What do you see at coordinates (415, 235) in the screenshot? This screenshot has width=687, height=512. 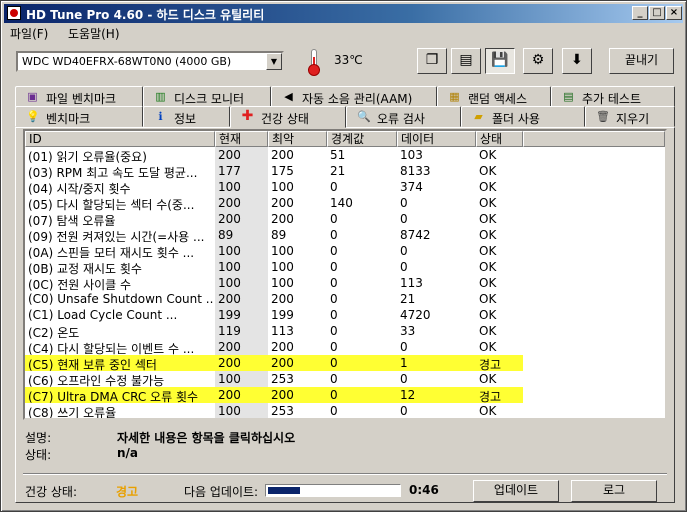 I see `cell-data: 8742` at bounding box center [415, 235].